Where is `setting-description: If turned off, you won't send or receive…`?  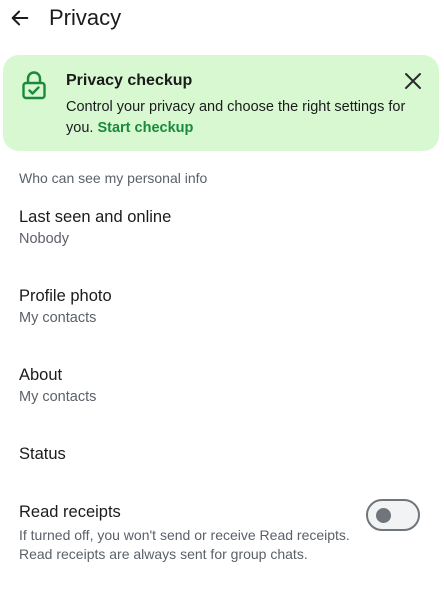 setting-description: If turned off, you won't send or receive… is located at coordinates (184, 544).